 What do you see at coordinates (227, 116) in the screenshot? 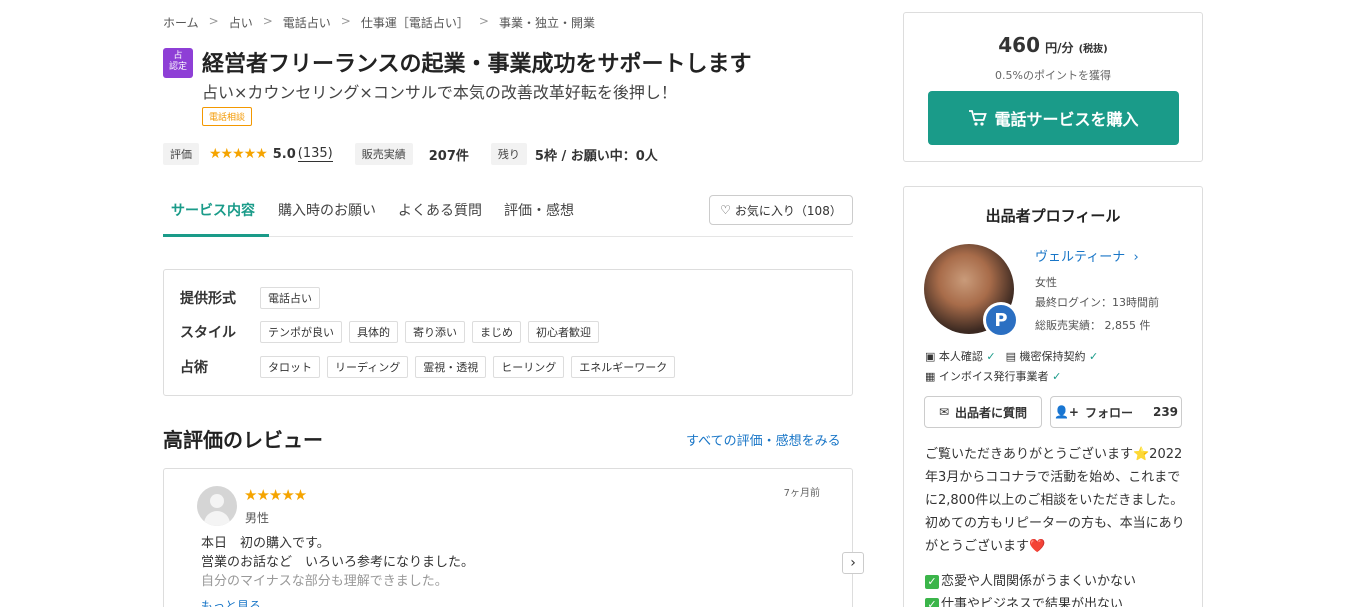
I see `service-type-tag: 電話相談` at bounding box center [227, 116].